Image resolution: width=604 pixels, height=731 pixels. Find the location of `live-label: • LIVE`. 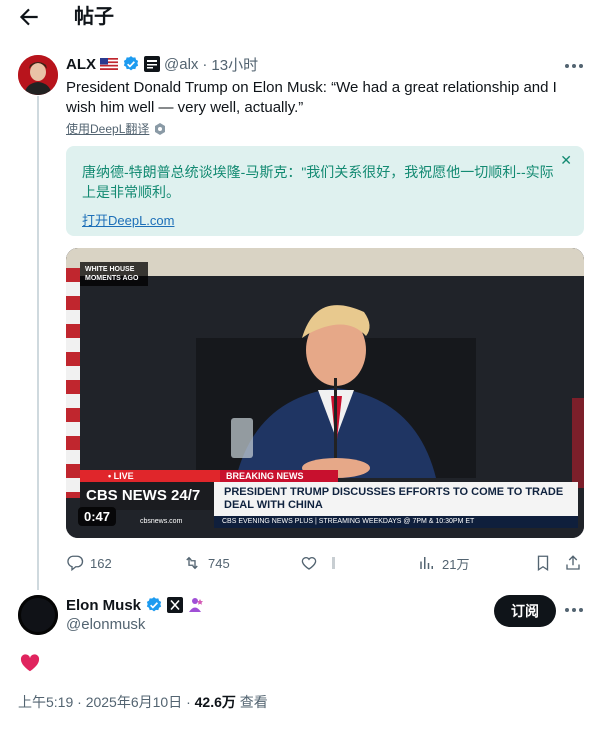

live-label: • LIVE is located at coordinates (150, 476).